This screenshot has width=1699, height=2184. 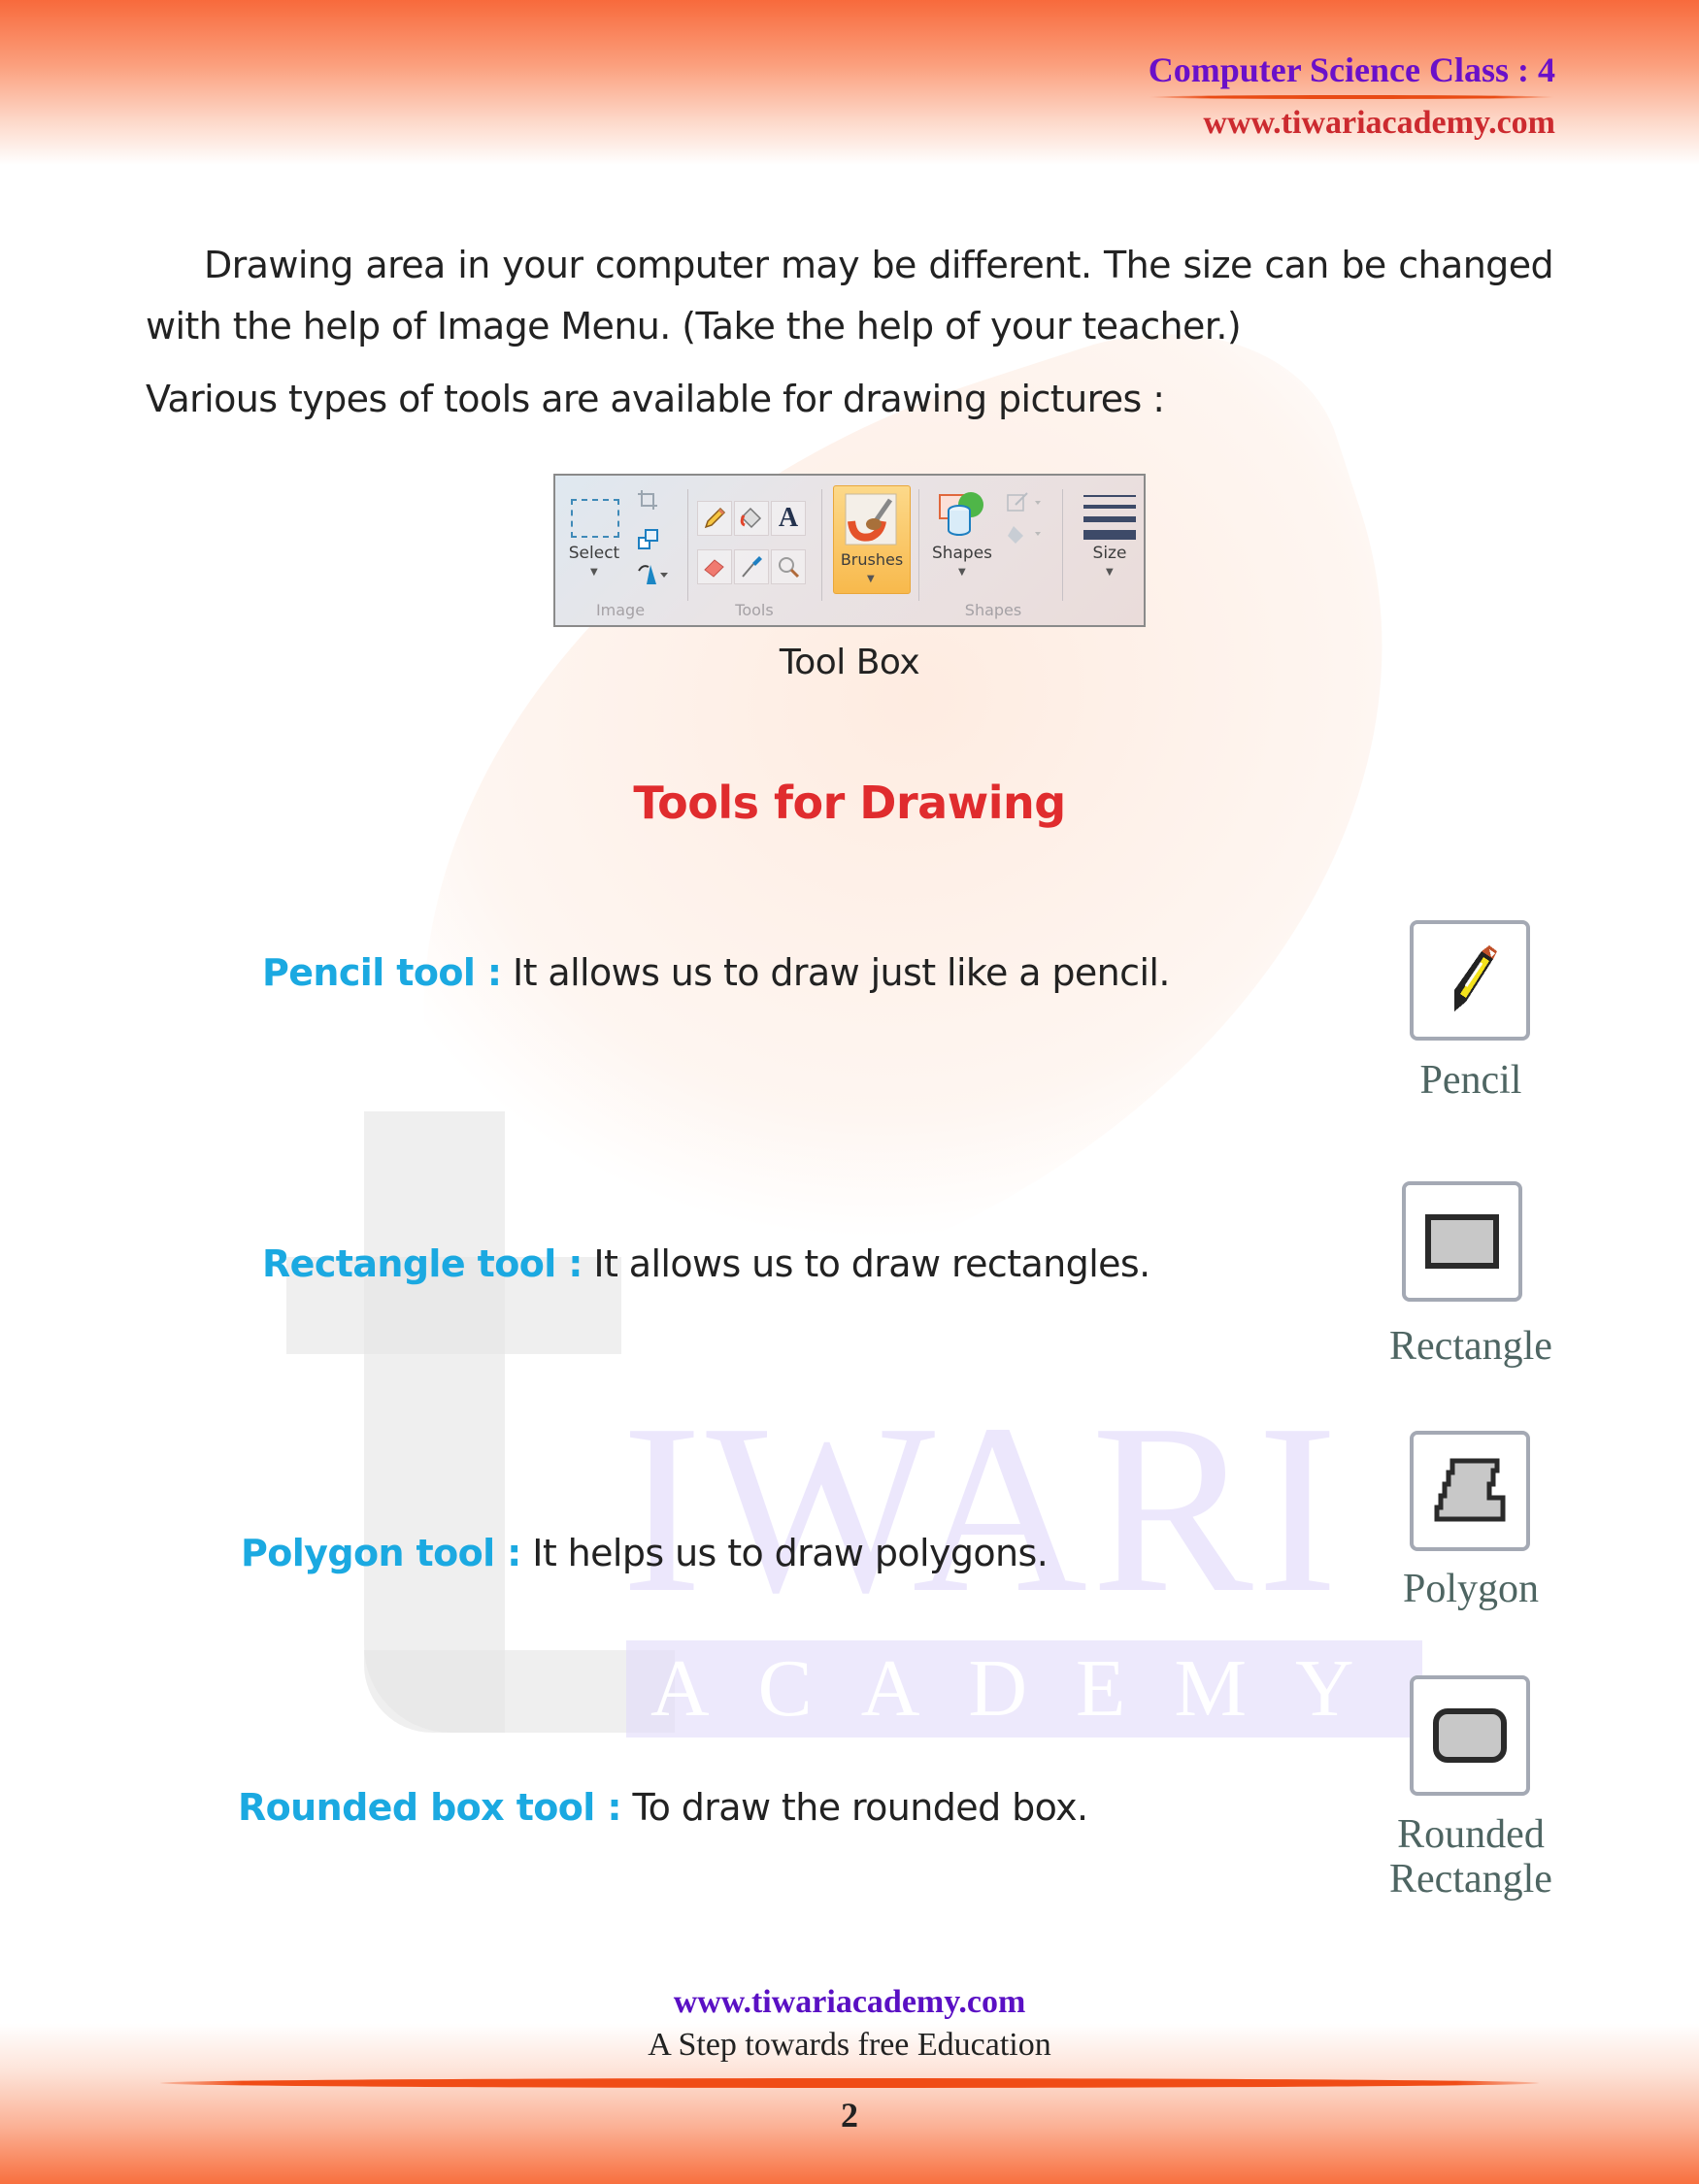 What do you see at coordinates (784, 1553) in the screenshot?
I see `tool-description: It helps us to draw polygons.` at bounding box center [784, 1553].